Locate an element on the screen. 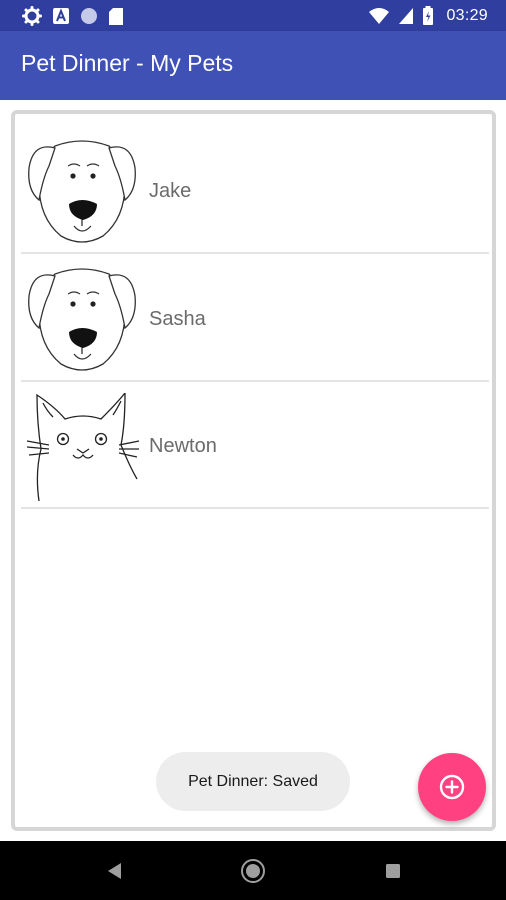 The width and height of the screenshot is (506, 900). recents-button is located at coordinates (393, 871).